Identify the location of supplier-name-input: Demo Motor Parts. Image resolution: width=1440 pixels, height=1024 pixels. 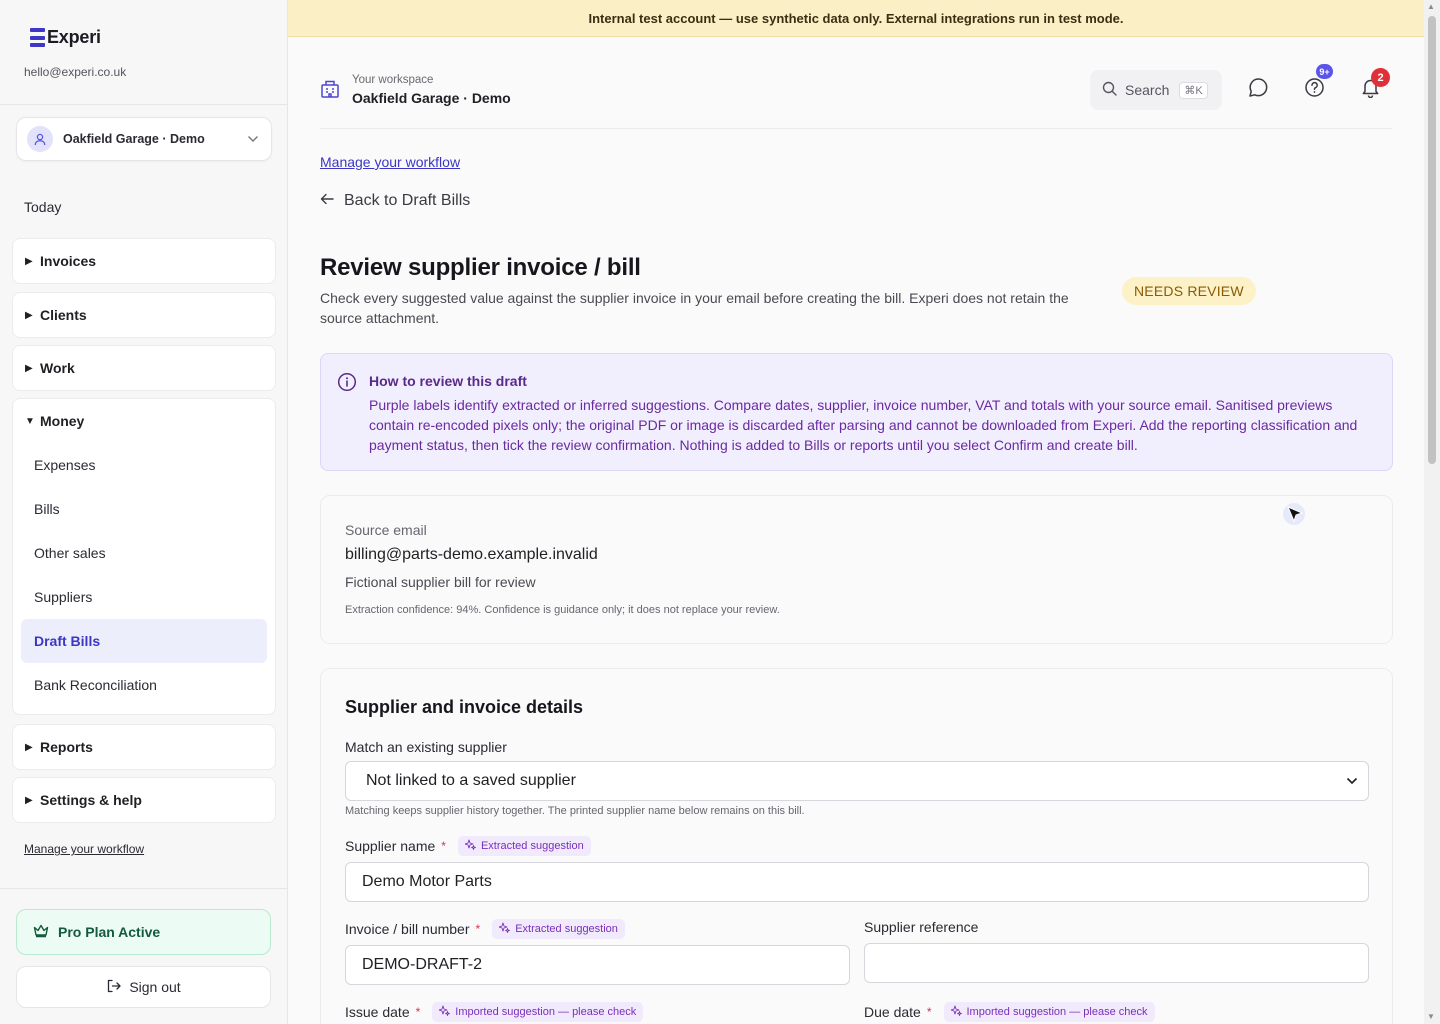
(857, 882).